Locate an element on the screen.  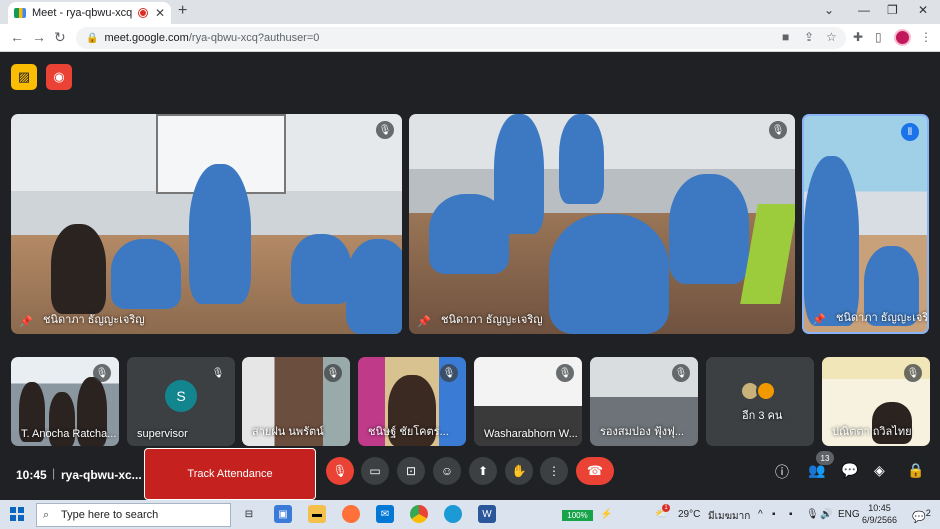
more-participants-label: อีก 3 คน is located at coordinates (762, 416).